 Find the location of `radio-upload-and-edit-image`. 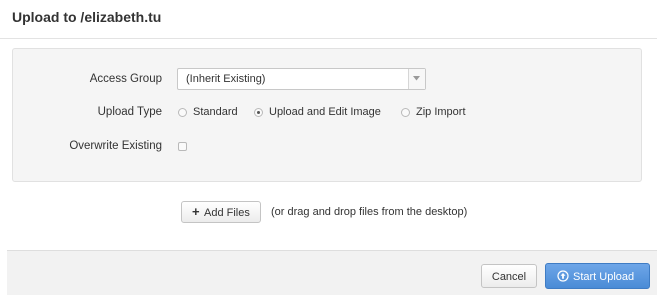

radio-upload-and-edit-image is located at coordinates (258, 112).